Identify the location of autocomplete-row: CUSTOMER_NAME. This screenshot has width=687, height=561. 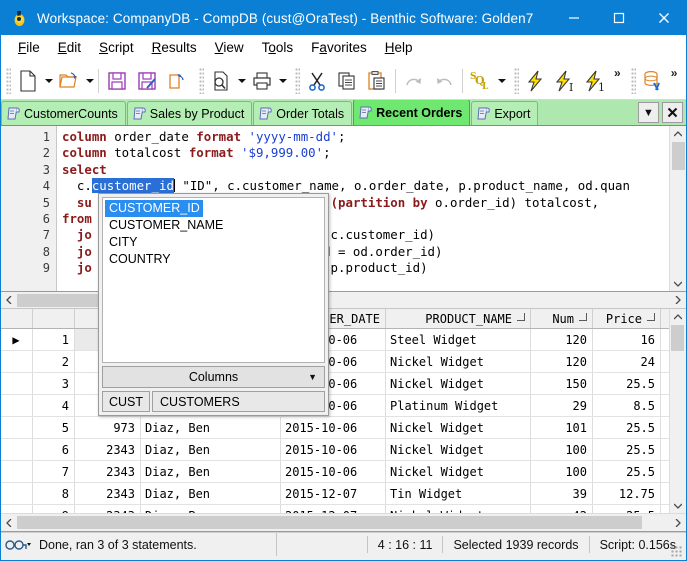
(214, 225).